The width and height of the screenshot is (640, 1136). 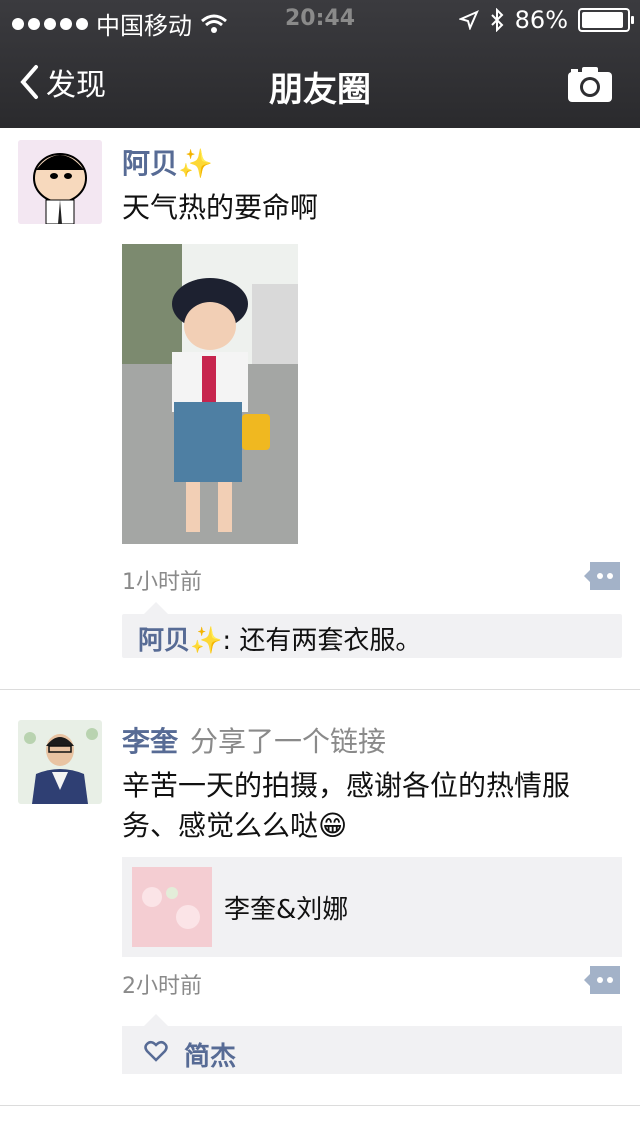 I want to click on comment: 阿贝✨: 还有两套衣服。, so click(x=372, y=638).